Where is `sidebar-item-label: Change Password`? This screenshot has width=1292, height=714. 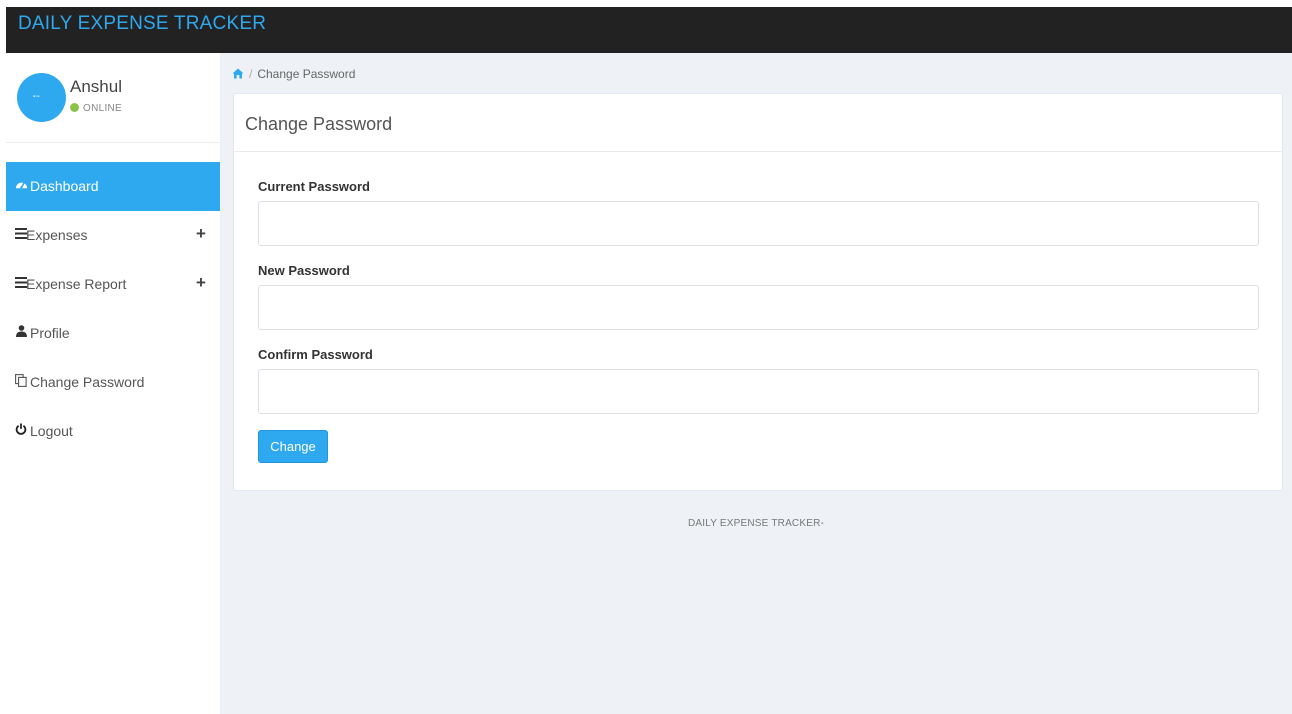
sidebar-item-label: Change Password is located at coordinates (87, 382).